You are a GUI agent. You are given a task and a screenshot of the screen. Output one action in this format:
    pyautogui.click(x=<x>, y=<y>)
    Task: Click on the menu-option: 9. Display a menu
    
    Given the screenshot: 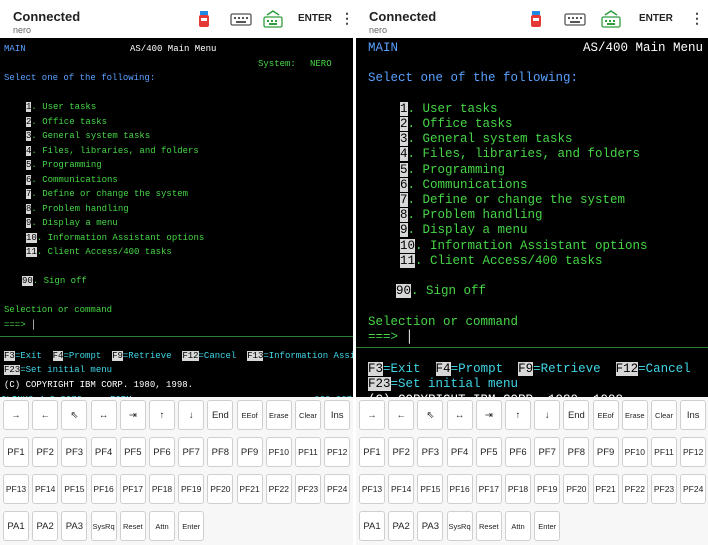 What is the action you would take?
    pyautogui.click(x=72, y=223)
    